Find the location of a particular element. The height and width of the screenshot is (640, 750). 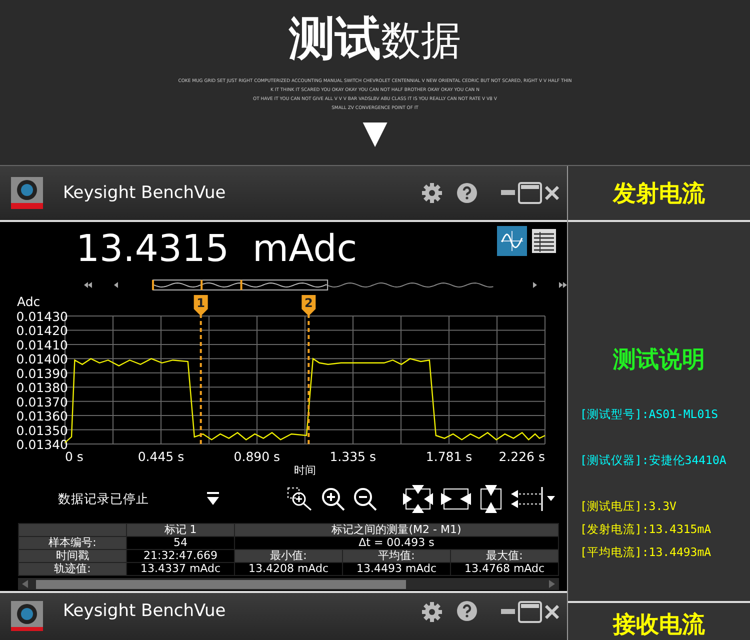

table-cell: Δt = 00.493 s is located at coordinates (396, 543).